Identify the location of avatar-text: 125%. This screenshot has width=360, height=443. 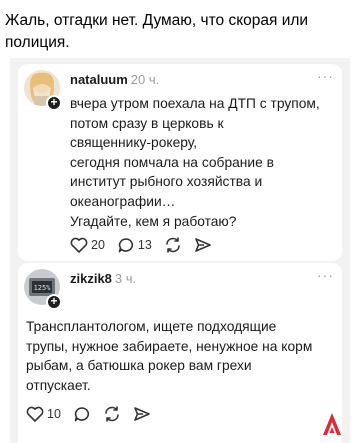
(43, 288).